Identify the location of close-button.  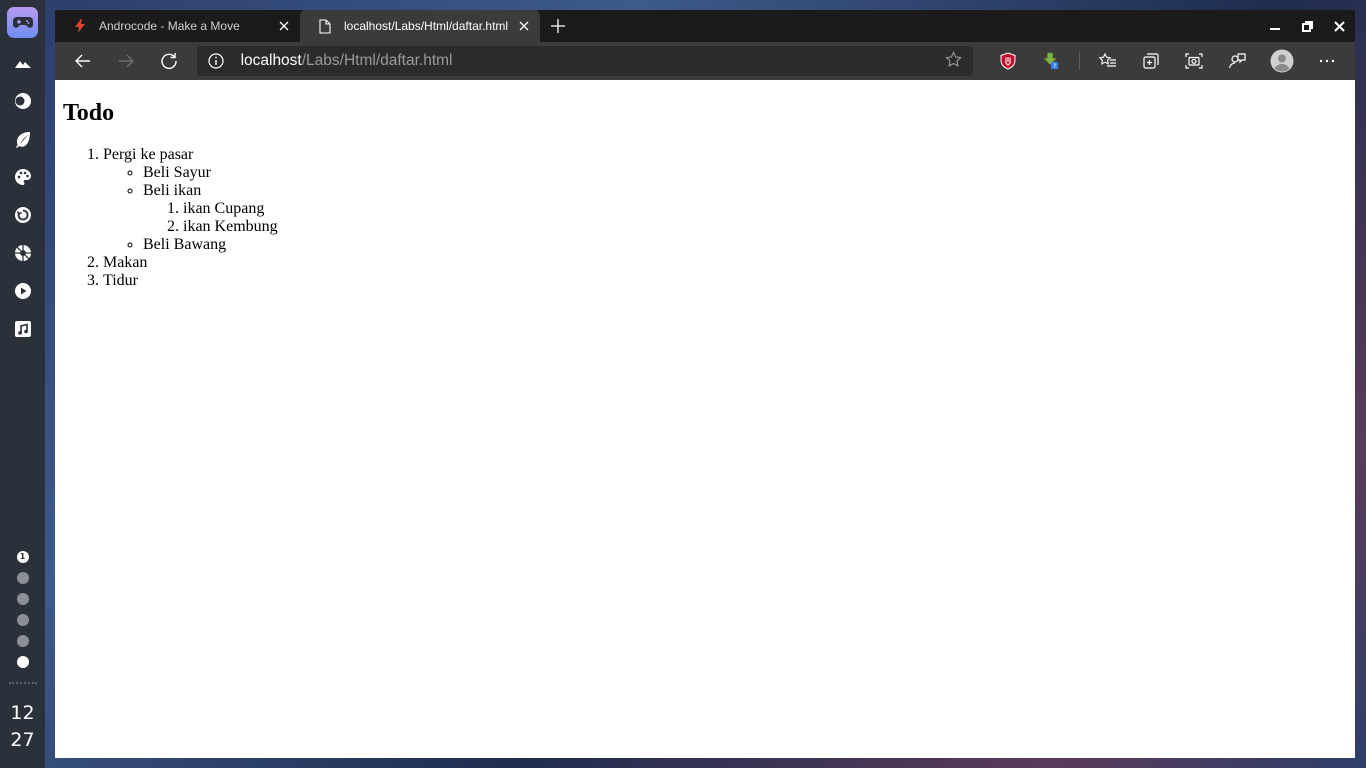
(1339, 26).